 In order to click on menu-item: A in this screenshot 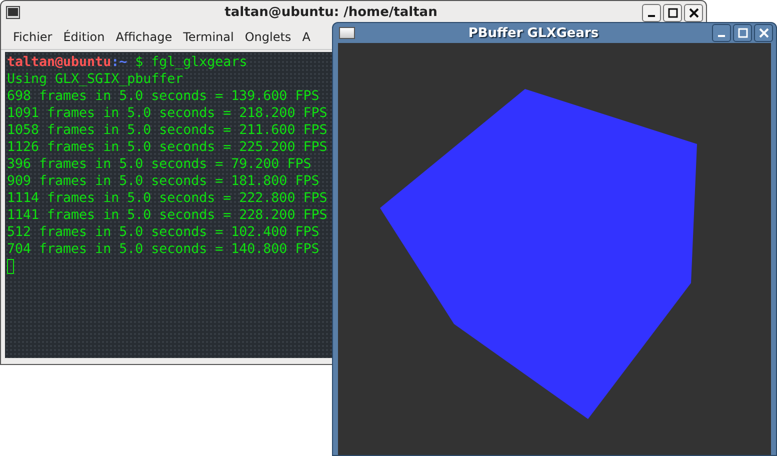, I will do `click(306, 37)`.